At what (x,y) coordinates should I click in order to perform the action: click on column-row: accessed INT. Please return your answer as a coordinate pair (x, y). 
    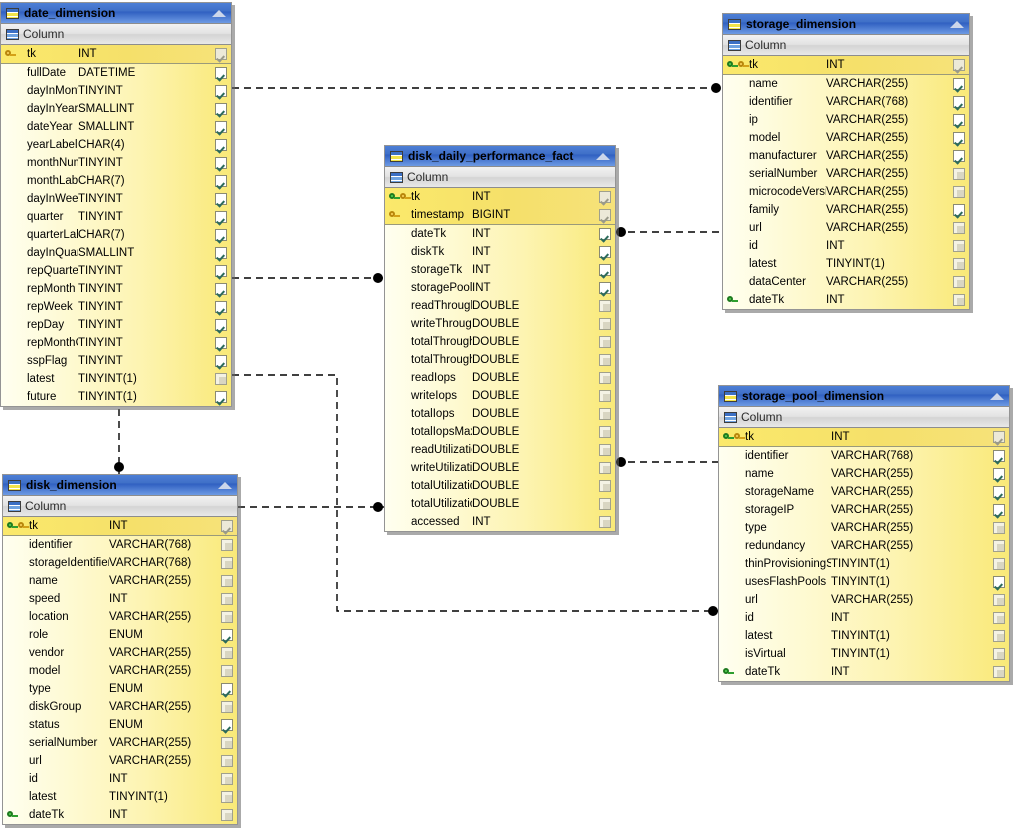
    Looking at the image, I should click on (500, 522).